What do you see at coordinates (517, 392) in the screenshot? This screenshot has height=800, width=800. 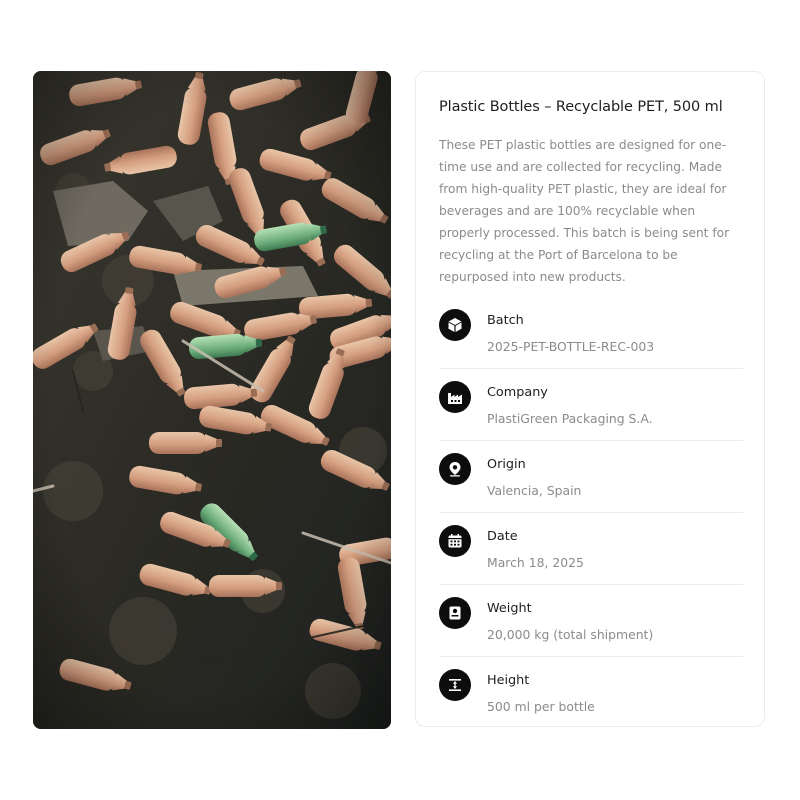 I see `detail-label: Company` at bounding box center [517, 392].